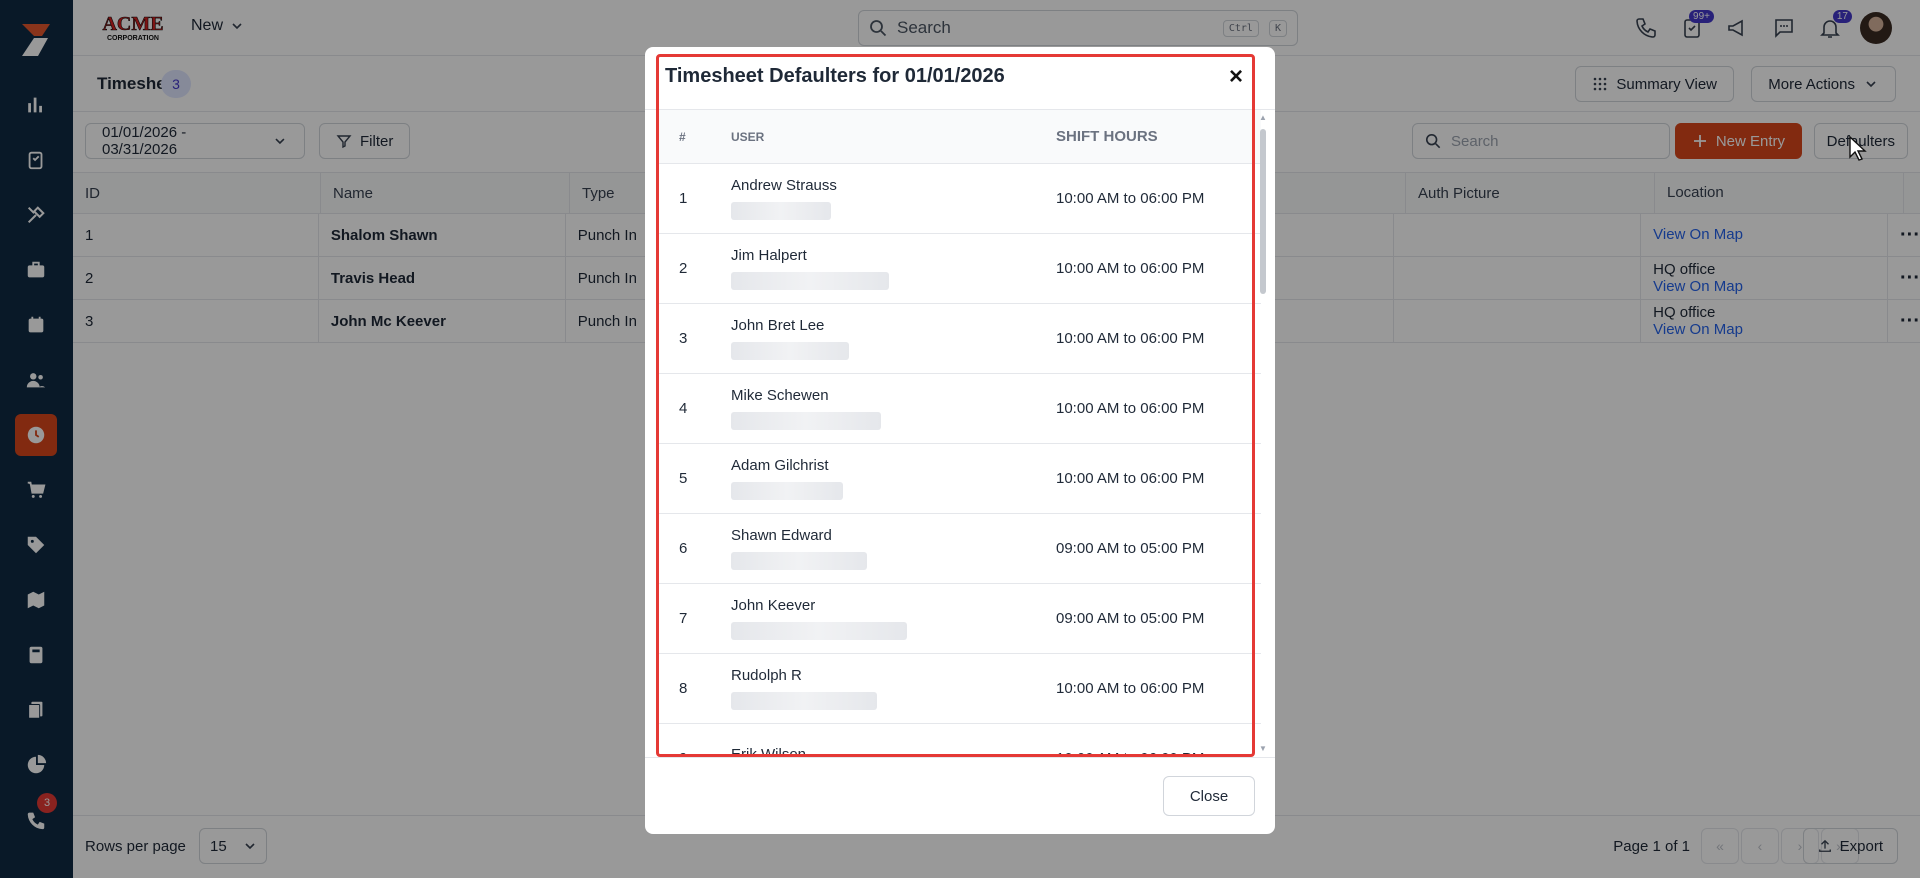 Image resolution: width=1920 pixels, height=878 pixels. I want to click on defaulter-name: Rudolph R, so click(766, 675).